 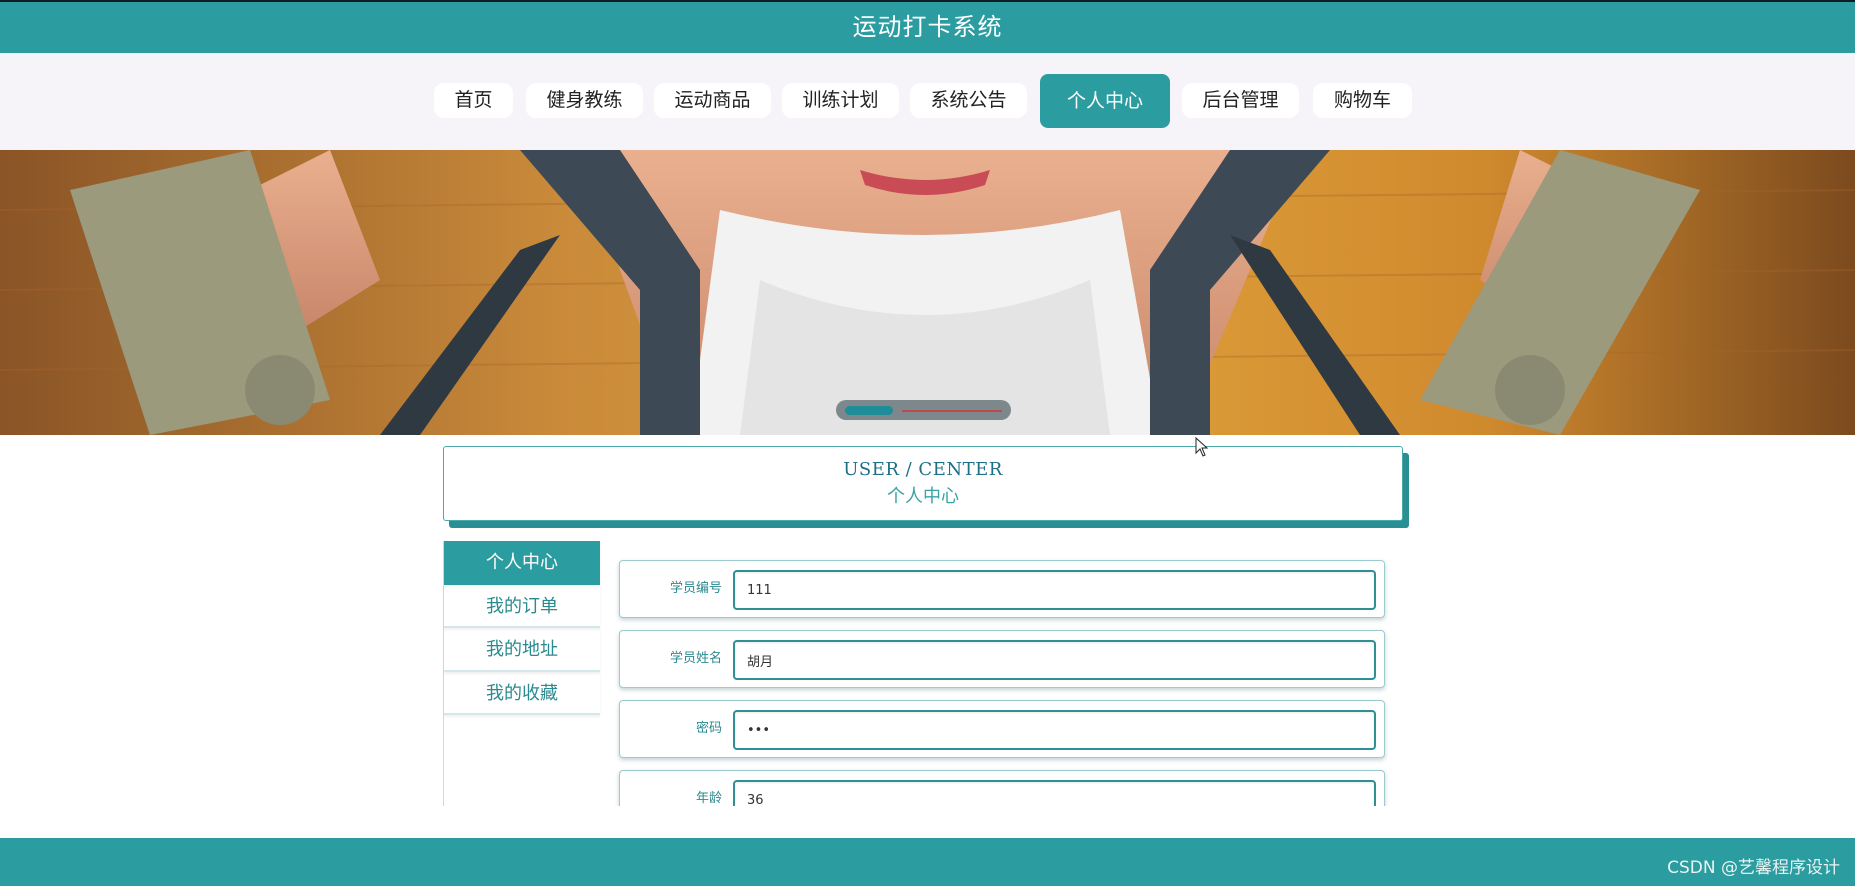 I want to click on student-name-input, so click(x=1054, y=660).